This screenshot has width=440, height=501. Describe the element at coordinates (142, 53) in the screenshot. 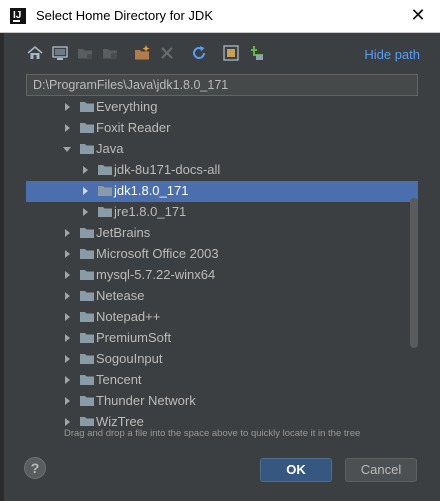

I see `new-folder-icon` at that location.